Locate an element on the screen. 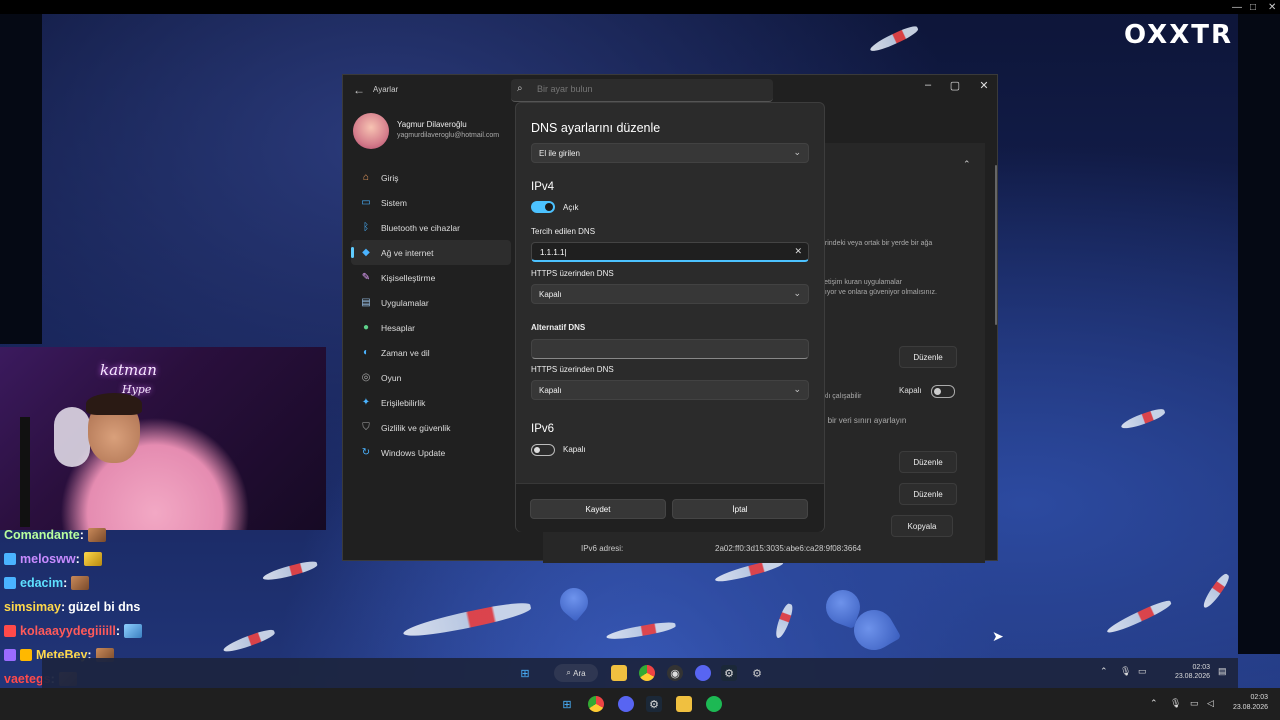  mouse-cursor-icon: ➤ is located at coordinates (998, 636).